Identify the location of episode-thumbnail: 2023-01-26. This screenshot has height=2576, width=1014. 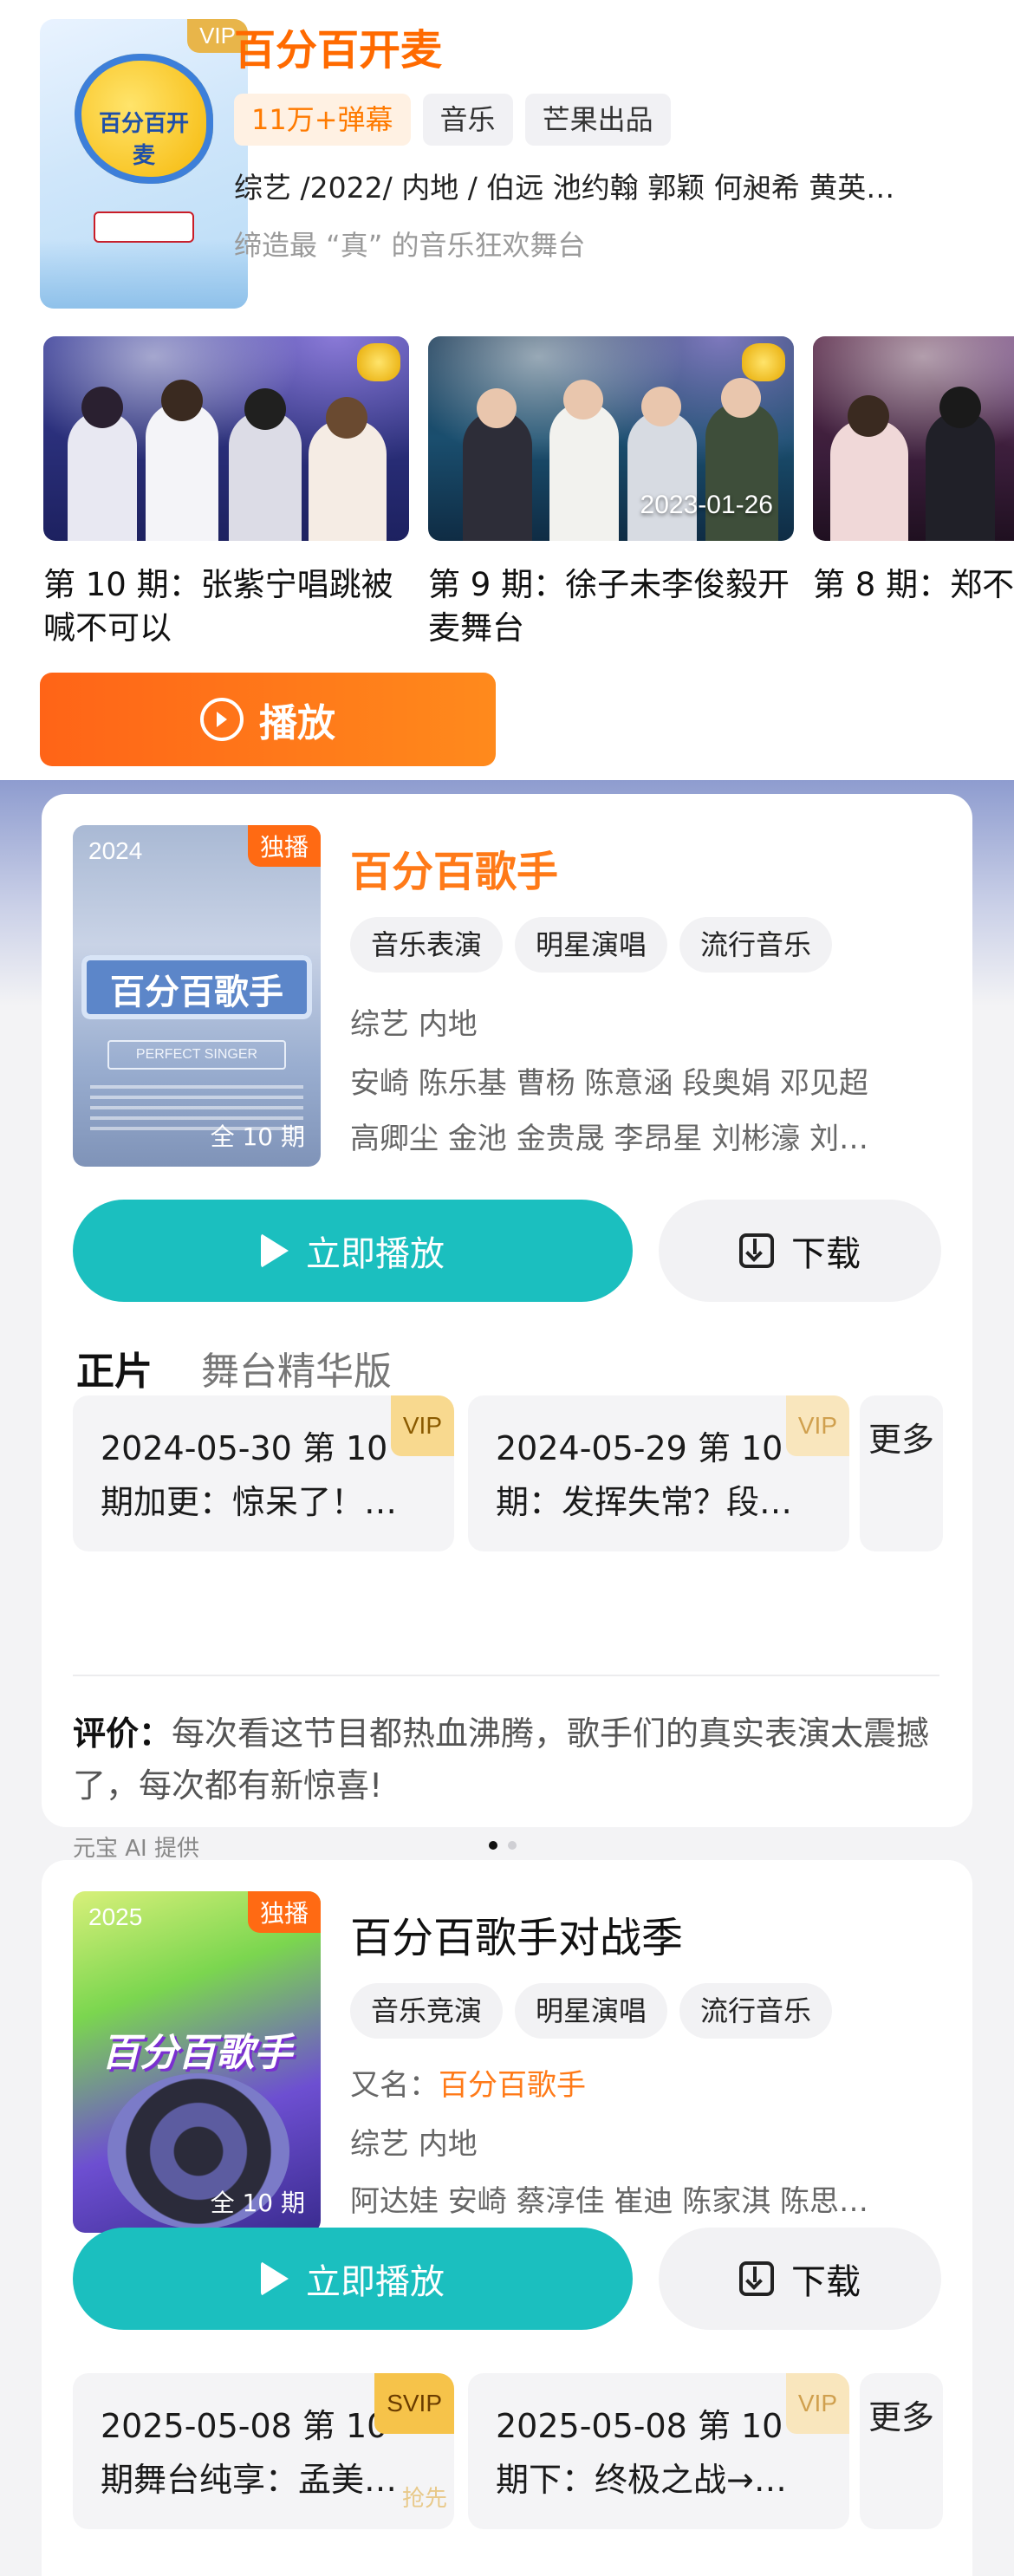
(611, 438).